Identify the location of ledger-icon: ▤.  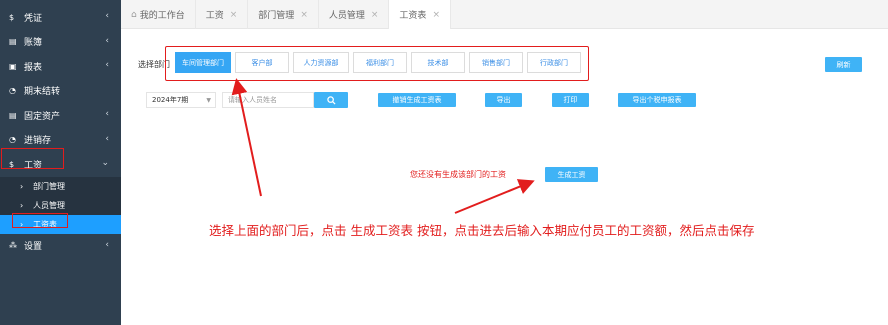
(13, 42).